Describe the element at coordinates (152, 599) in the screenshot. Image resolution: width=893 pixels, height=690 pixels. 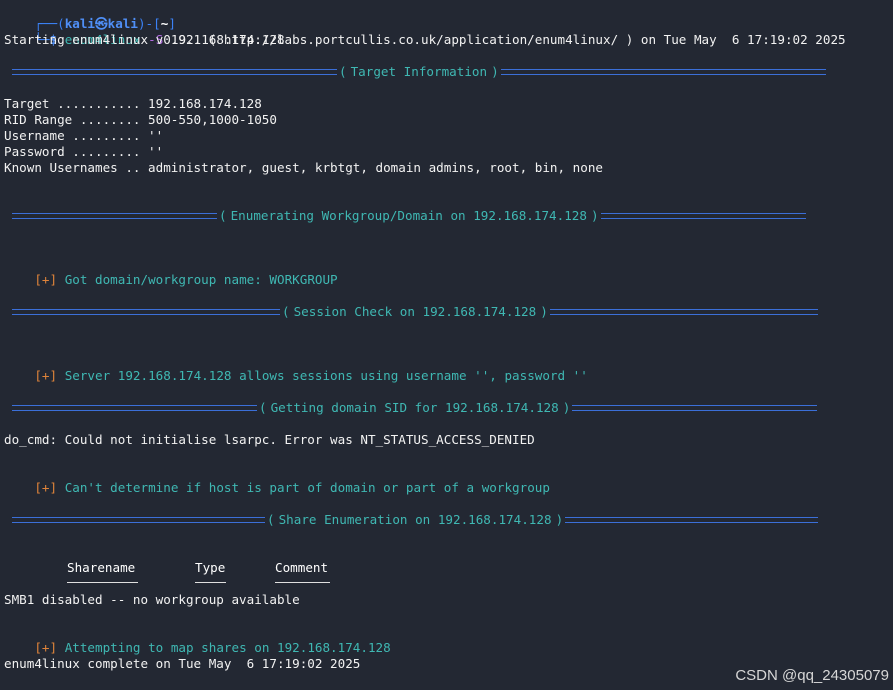
I see `smb1-line: SMB1 disabled -- no workgroup available` at that location.